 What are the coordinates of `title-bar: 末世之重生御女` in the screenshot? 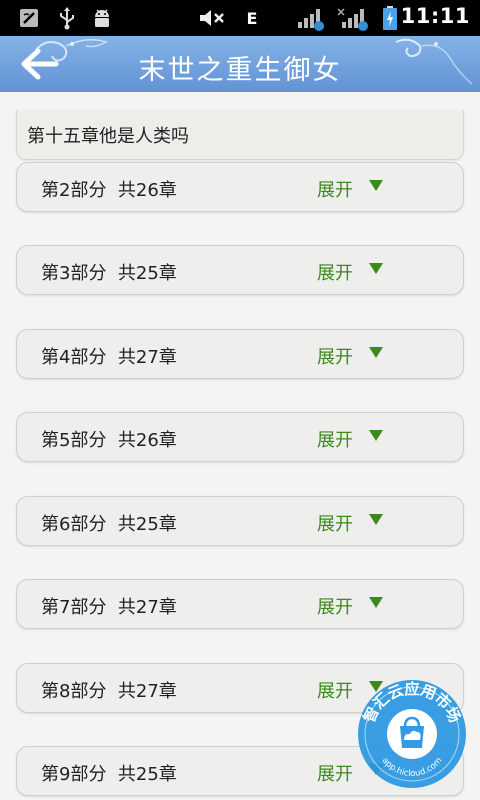 It's located at (240, 64).